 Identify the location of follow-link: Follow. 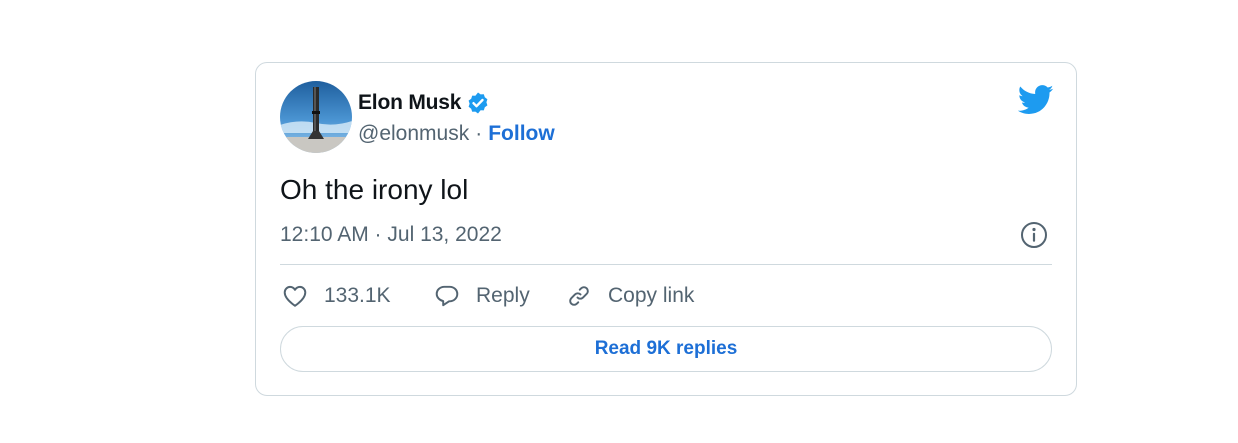
(521, 134).